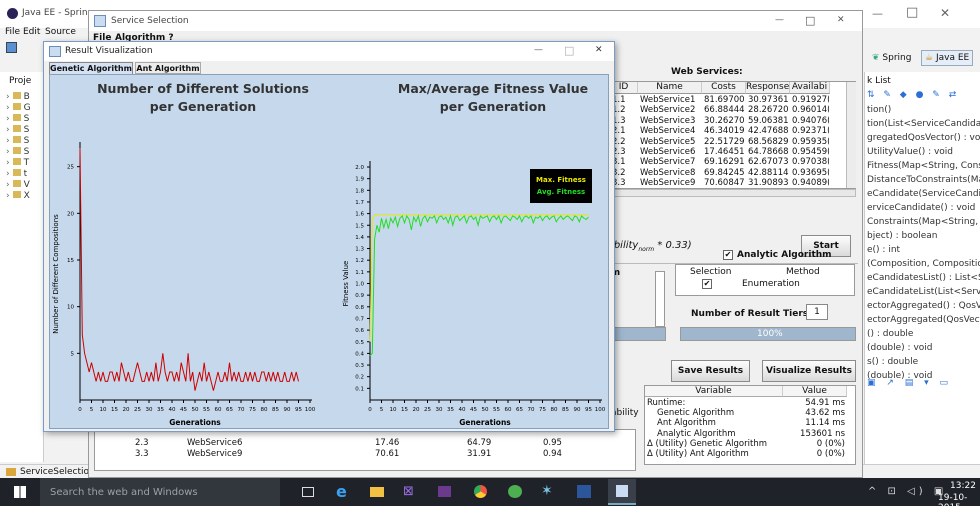  What do you see at coordinates (732, 193) in the screenshot?
I see `ws-table-hscroll` at bounding box center [732, 193].